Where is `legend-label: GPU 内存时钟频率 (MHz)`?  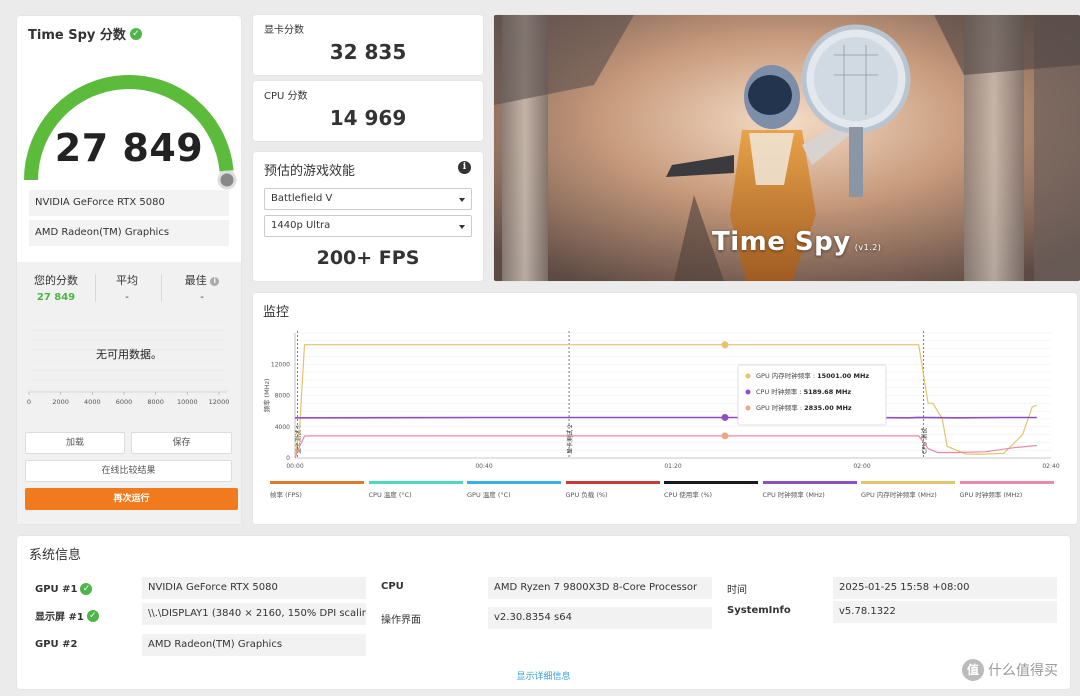 legend-label: GPU 内存时钟频率 (MHz) is located at coordinates (899, 495).